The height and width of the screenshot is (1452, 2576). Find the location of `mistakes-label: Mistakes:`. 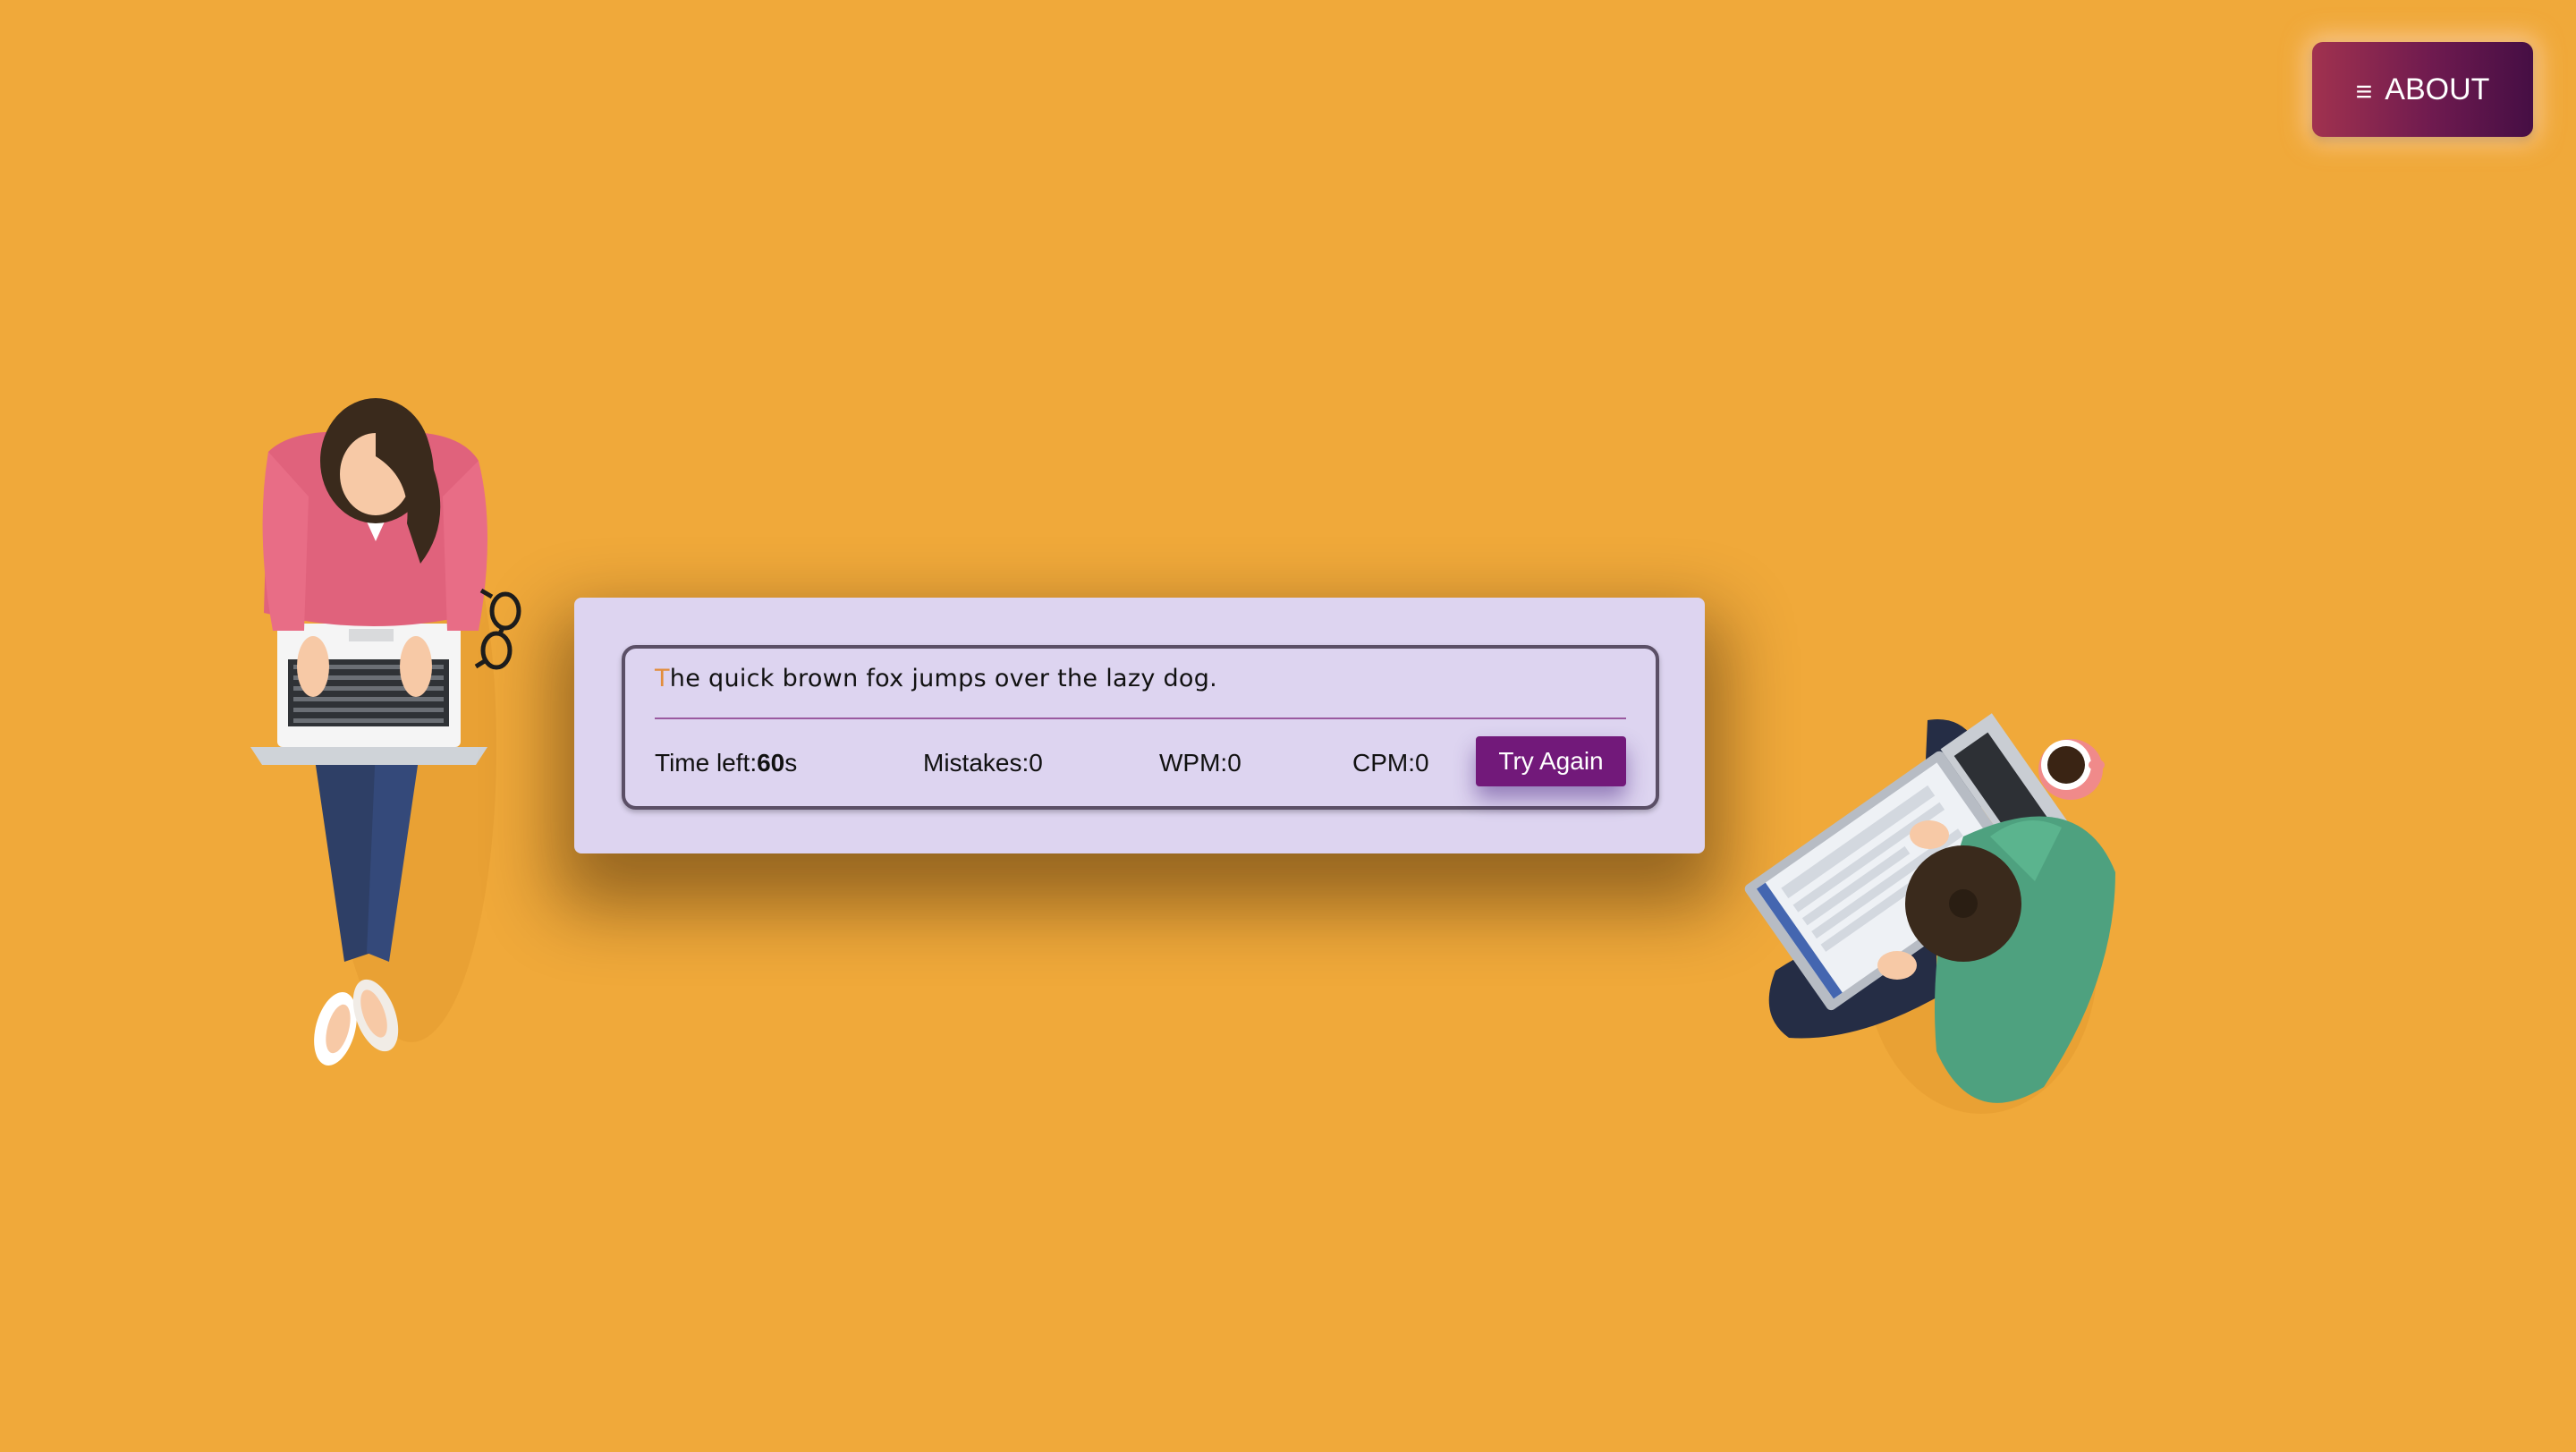

mistakes-label: Mistakes: is located at coordinates (976, 763).